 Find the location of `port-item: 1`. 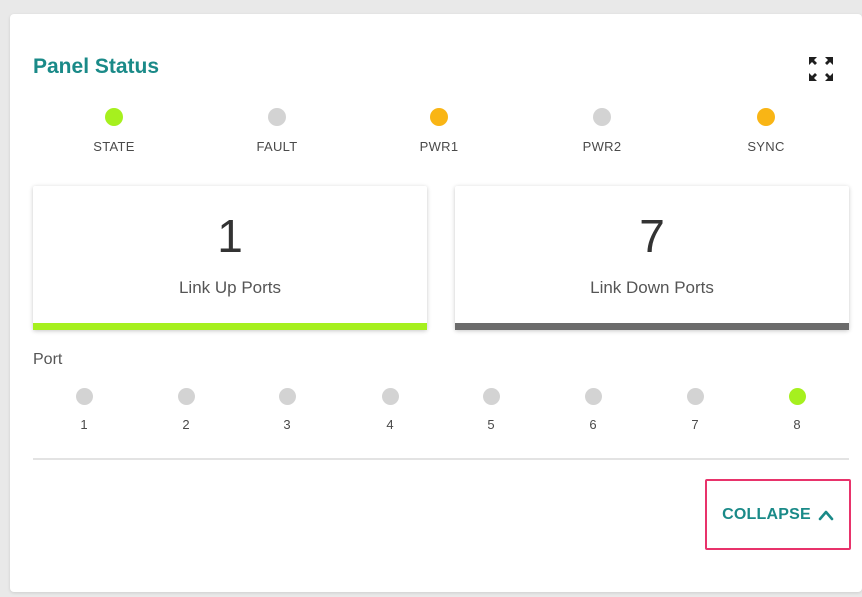

port-item: 1 is located at coordinates (84, 410).